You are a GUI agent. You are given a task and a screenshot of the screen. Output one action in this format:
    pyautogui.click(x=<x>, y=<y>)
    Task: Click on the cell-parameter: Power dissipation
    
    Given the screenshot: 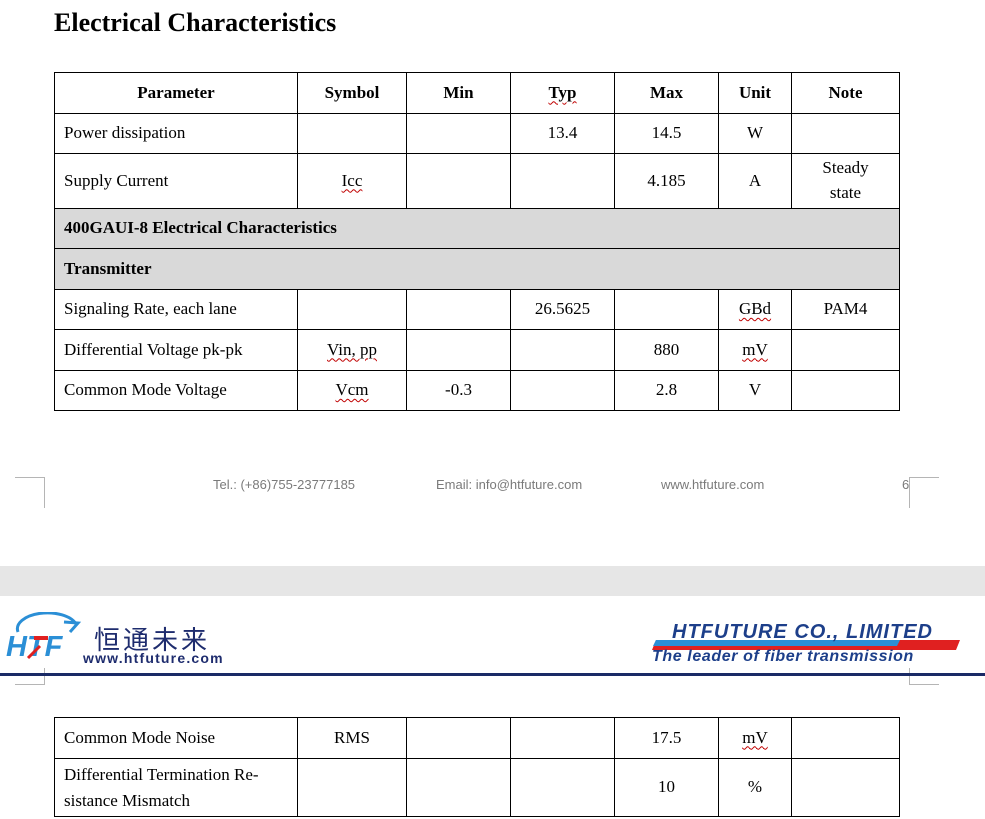 What is the action you would take?
    pyautogui.click(x=176, y=133)
    